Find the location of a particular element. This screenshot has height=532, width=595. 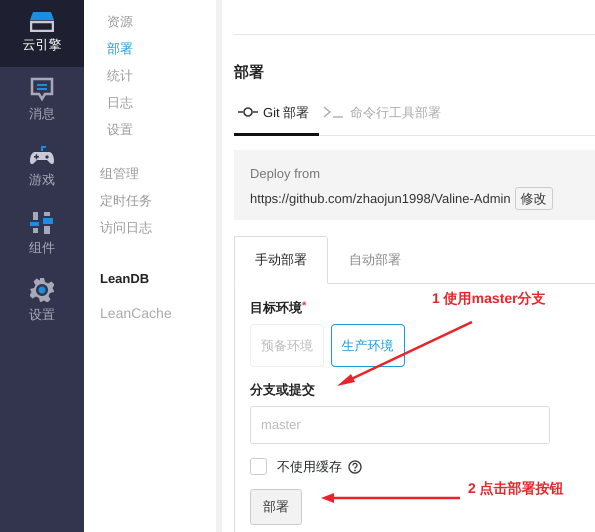

checkbox-label: 不使用缓存 is located at coordinates (309, 467).